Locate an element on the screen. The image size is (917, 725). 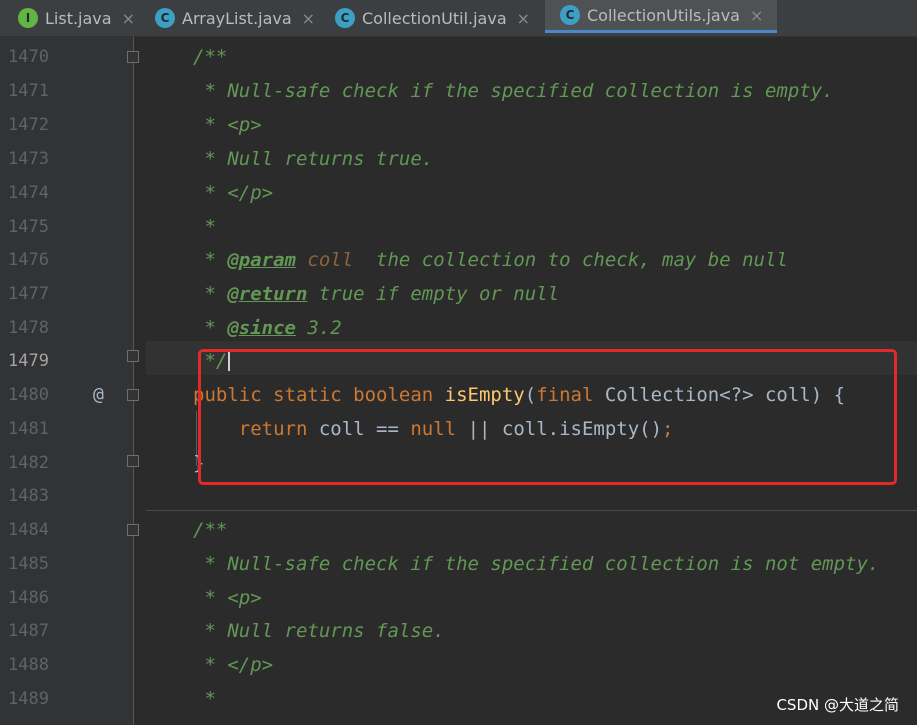
code-line: 1488 * </p> is located at coordinates (458, 665).